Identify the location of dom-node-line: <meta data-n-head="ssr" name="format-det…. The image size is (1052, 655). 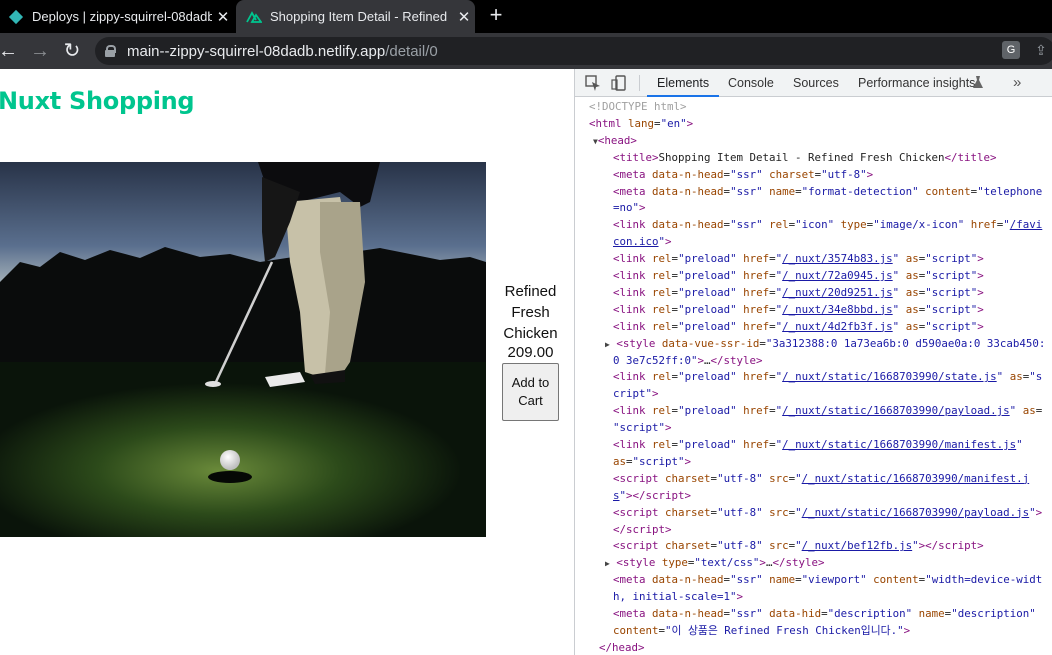
(827, 192).